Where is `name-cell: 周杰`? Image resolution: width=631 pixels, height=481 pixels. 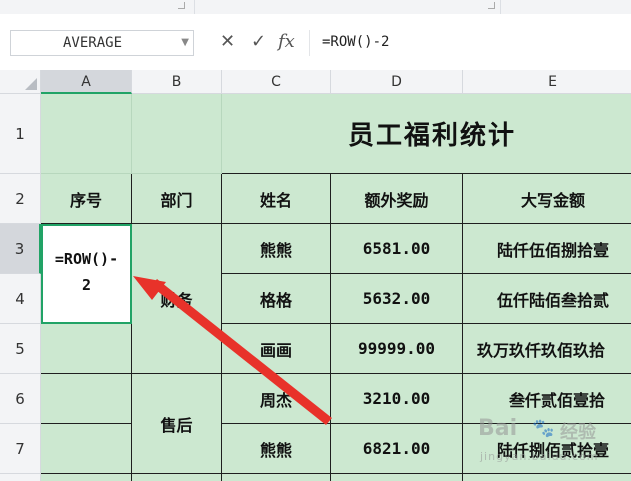
name-cell: 周杰 is located at coordinates (276, 399).